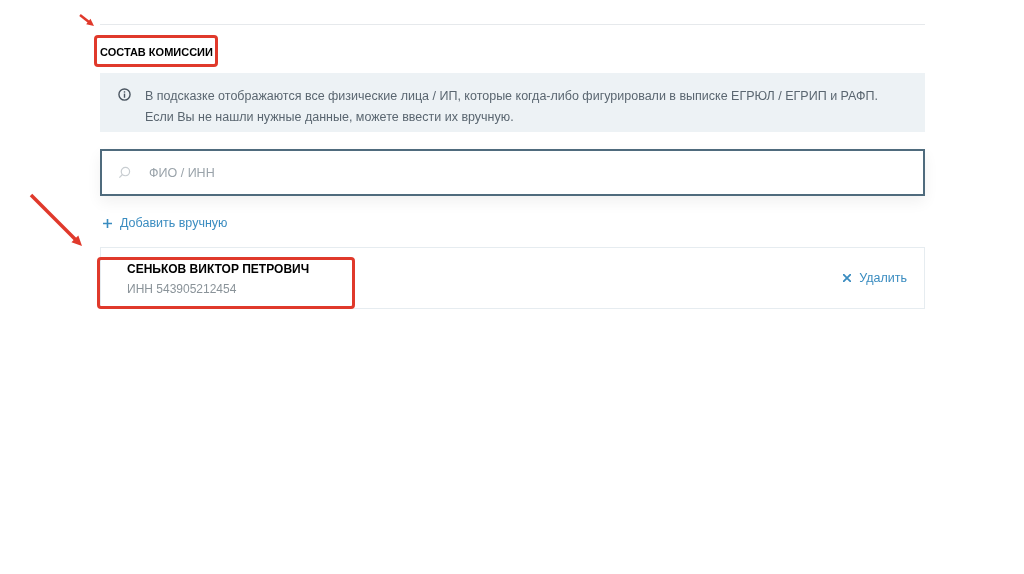  I want to click on search-icon, so click(124, 172).